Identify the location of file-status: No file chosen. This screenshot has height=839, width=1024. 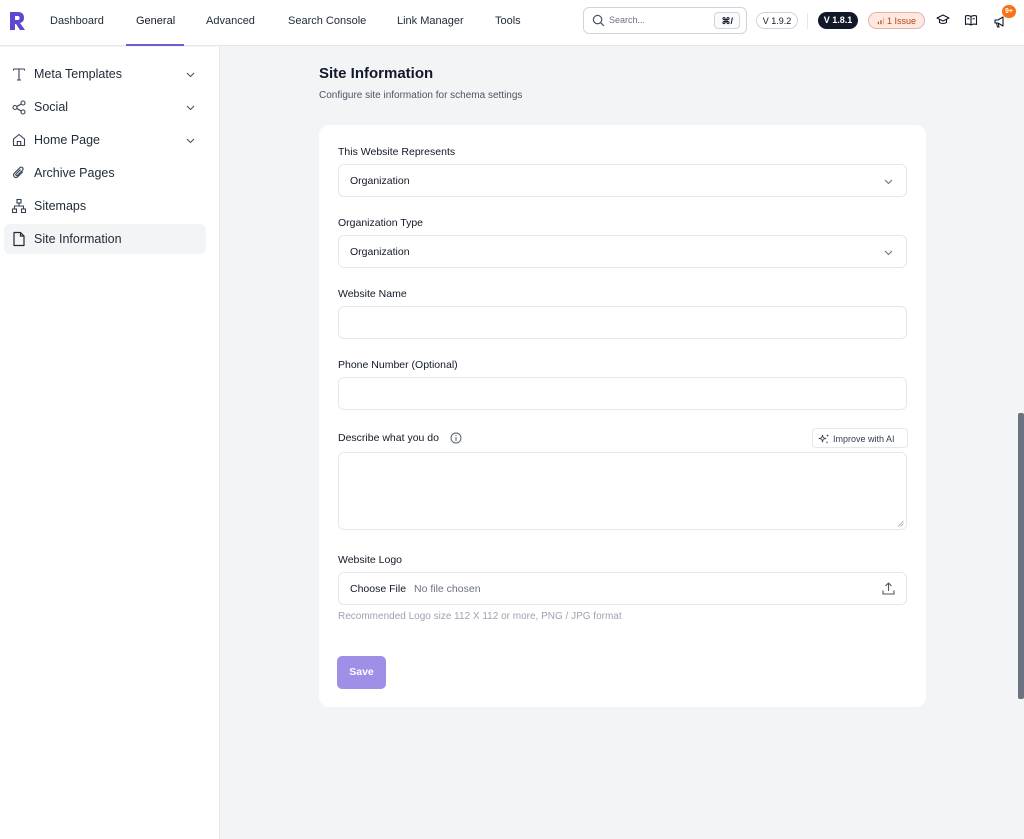
(447, 589).